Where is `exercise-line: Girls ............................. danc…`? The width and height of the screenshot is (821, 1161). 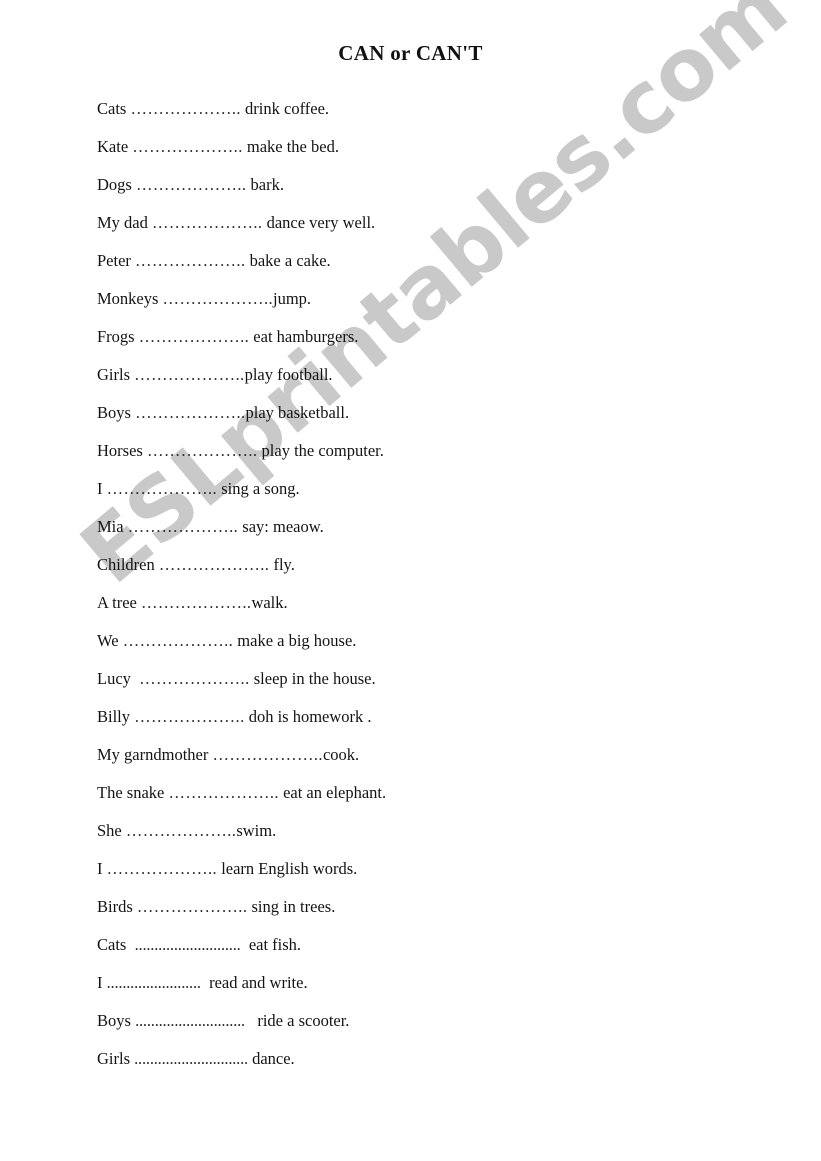
exercise-line: Girls ............................. danc… is located at coordinates (427, 1059).